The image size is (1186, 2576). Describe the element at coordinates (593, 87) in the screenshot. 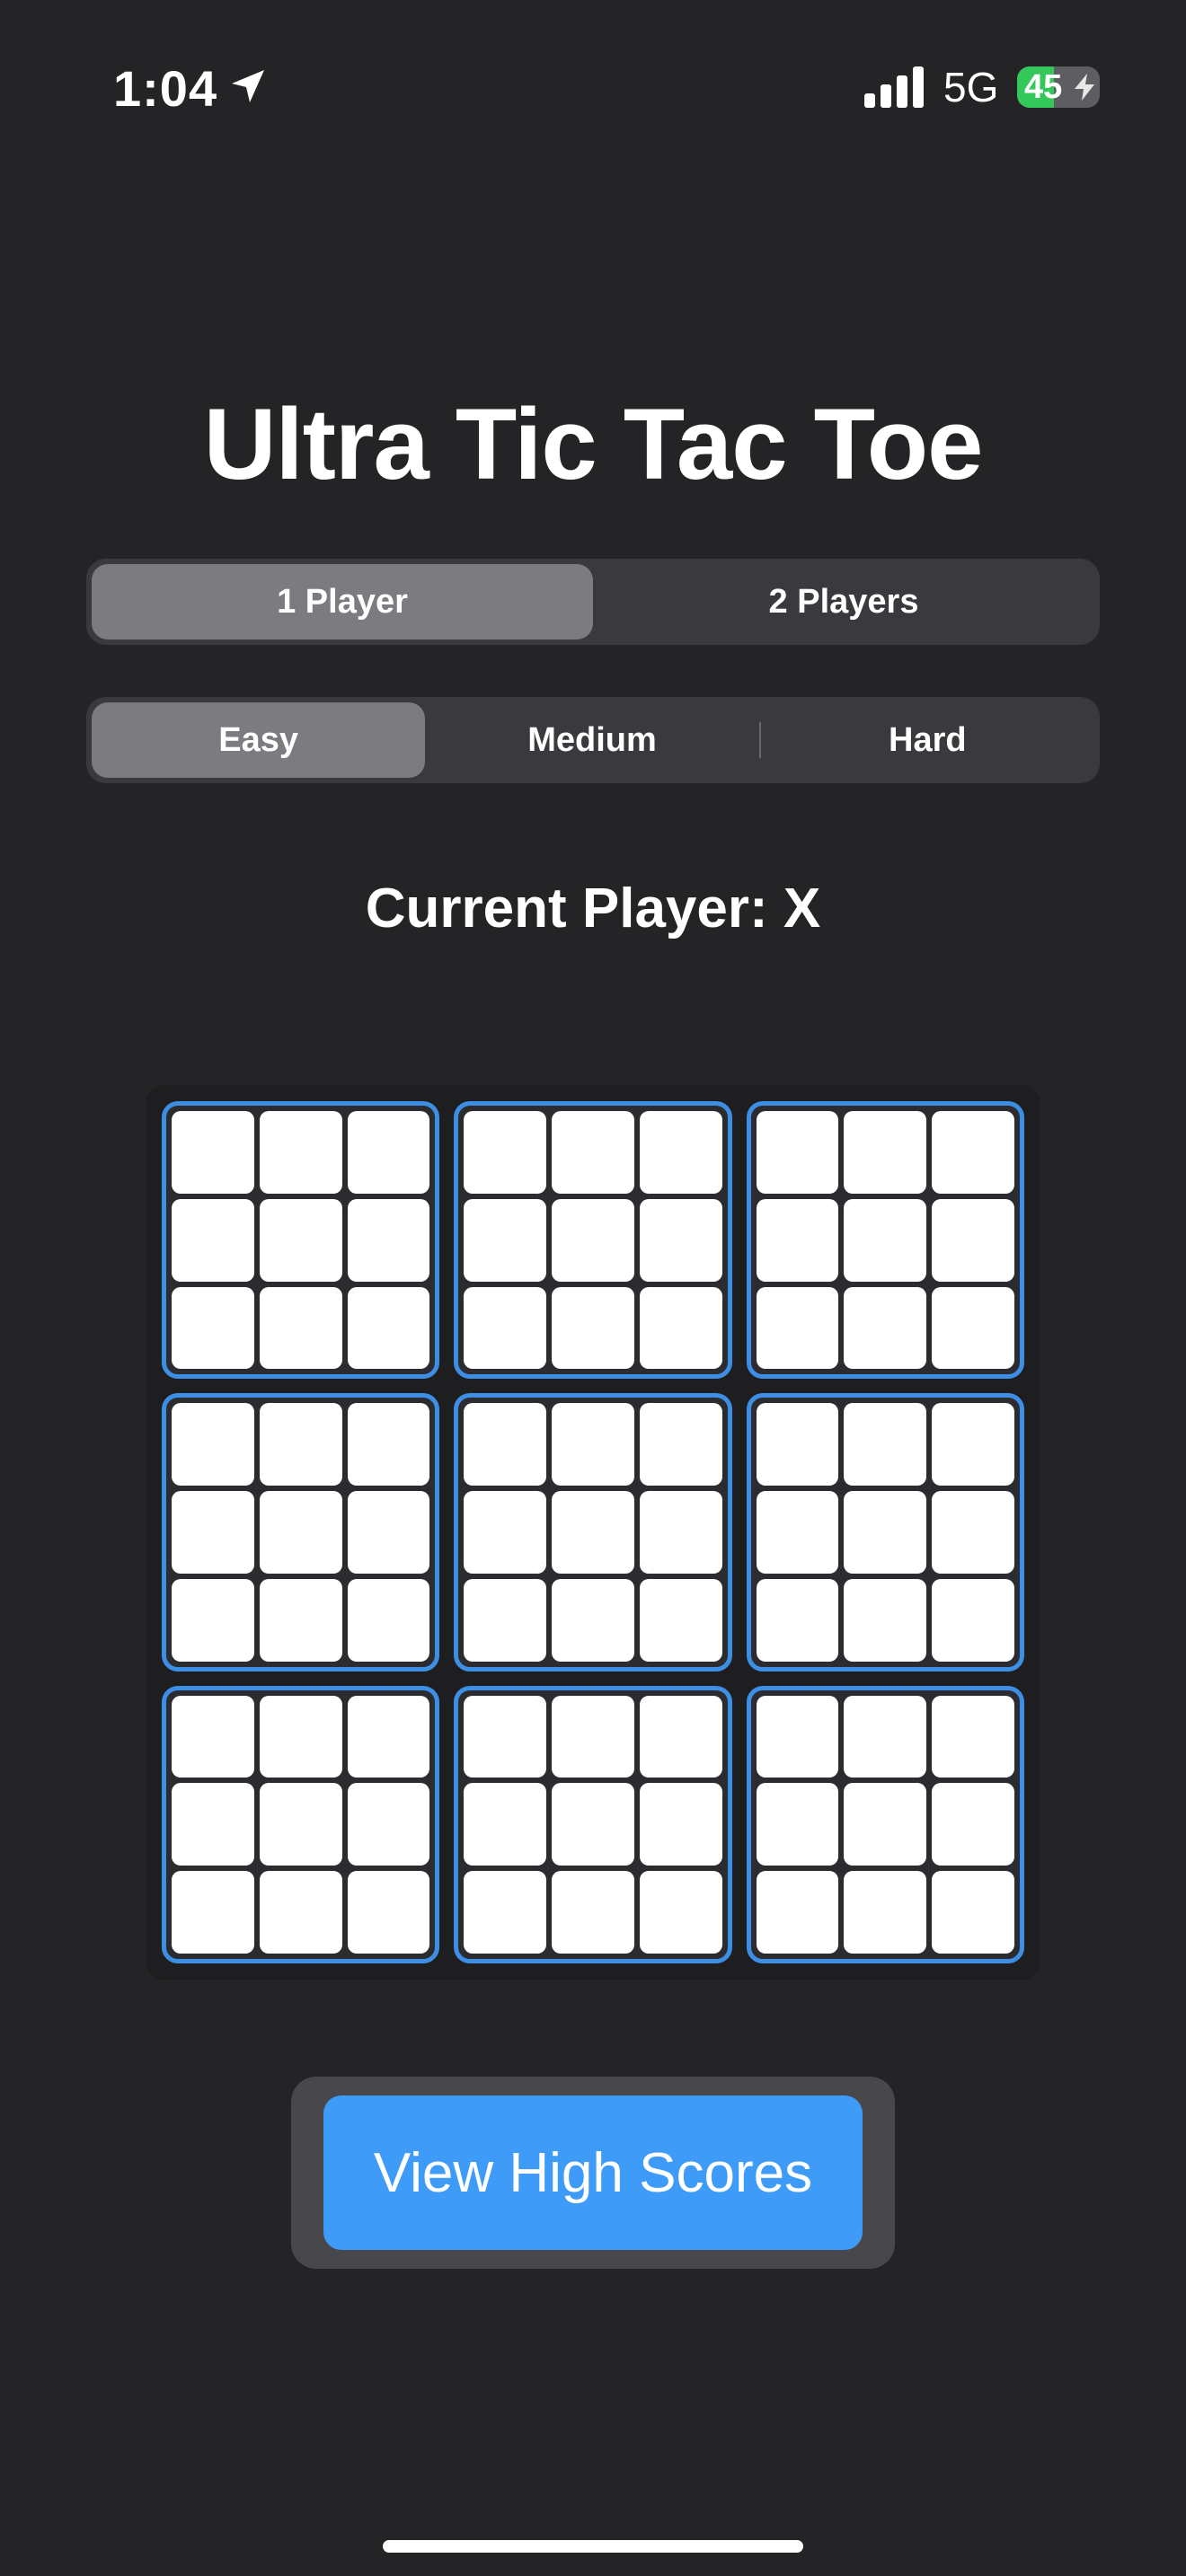

I see `status-bar: 1:04 5G 45` at that location.